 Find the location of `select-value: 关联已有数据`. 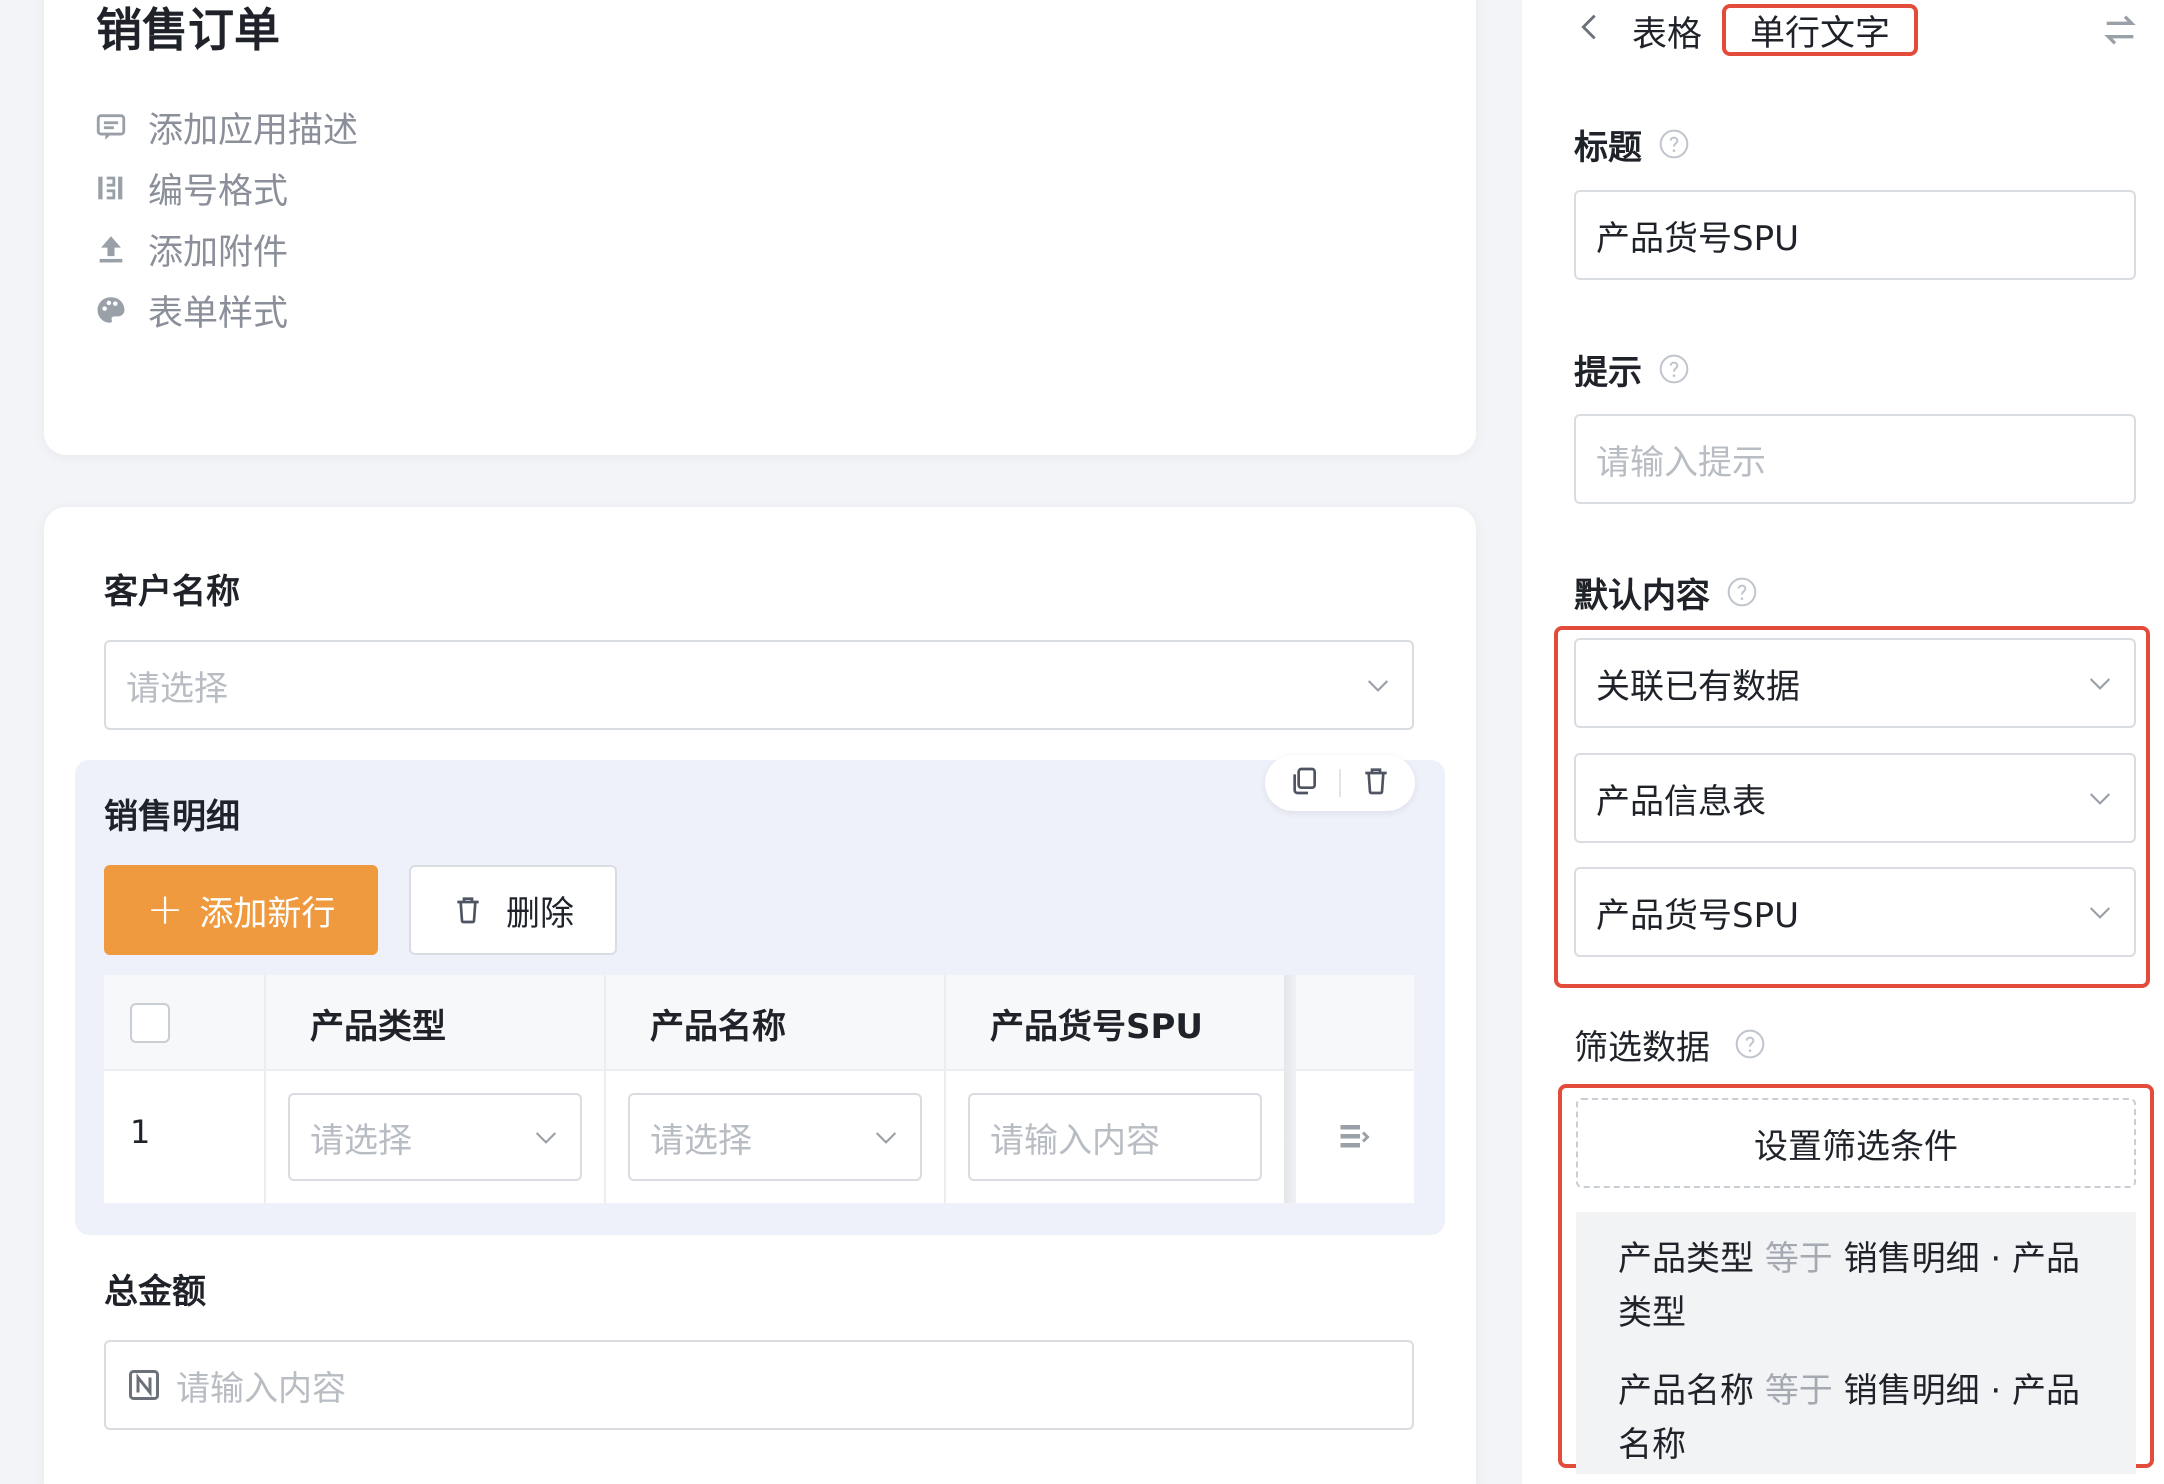

select-value: 关联已有数据 is located at coordinates (1698, 686).